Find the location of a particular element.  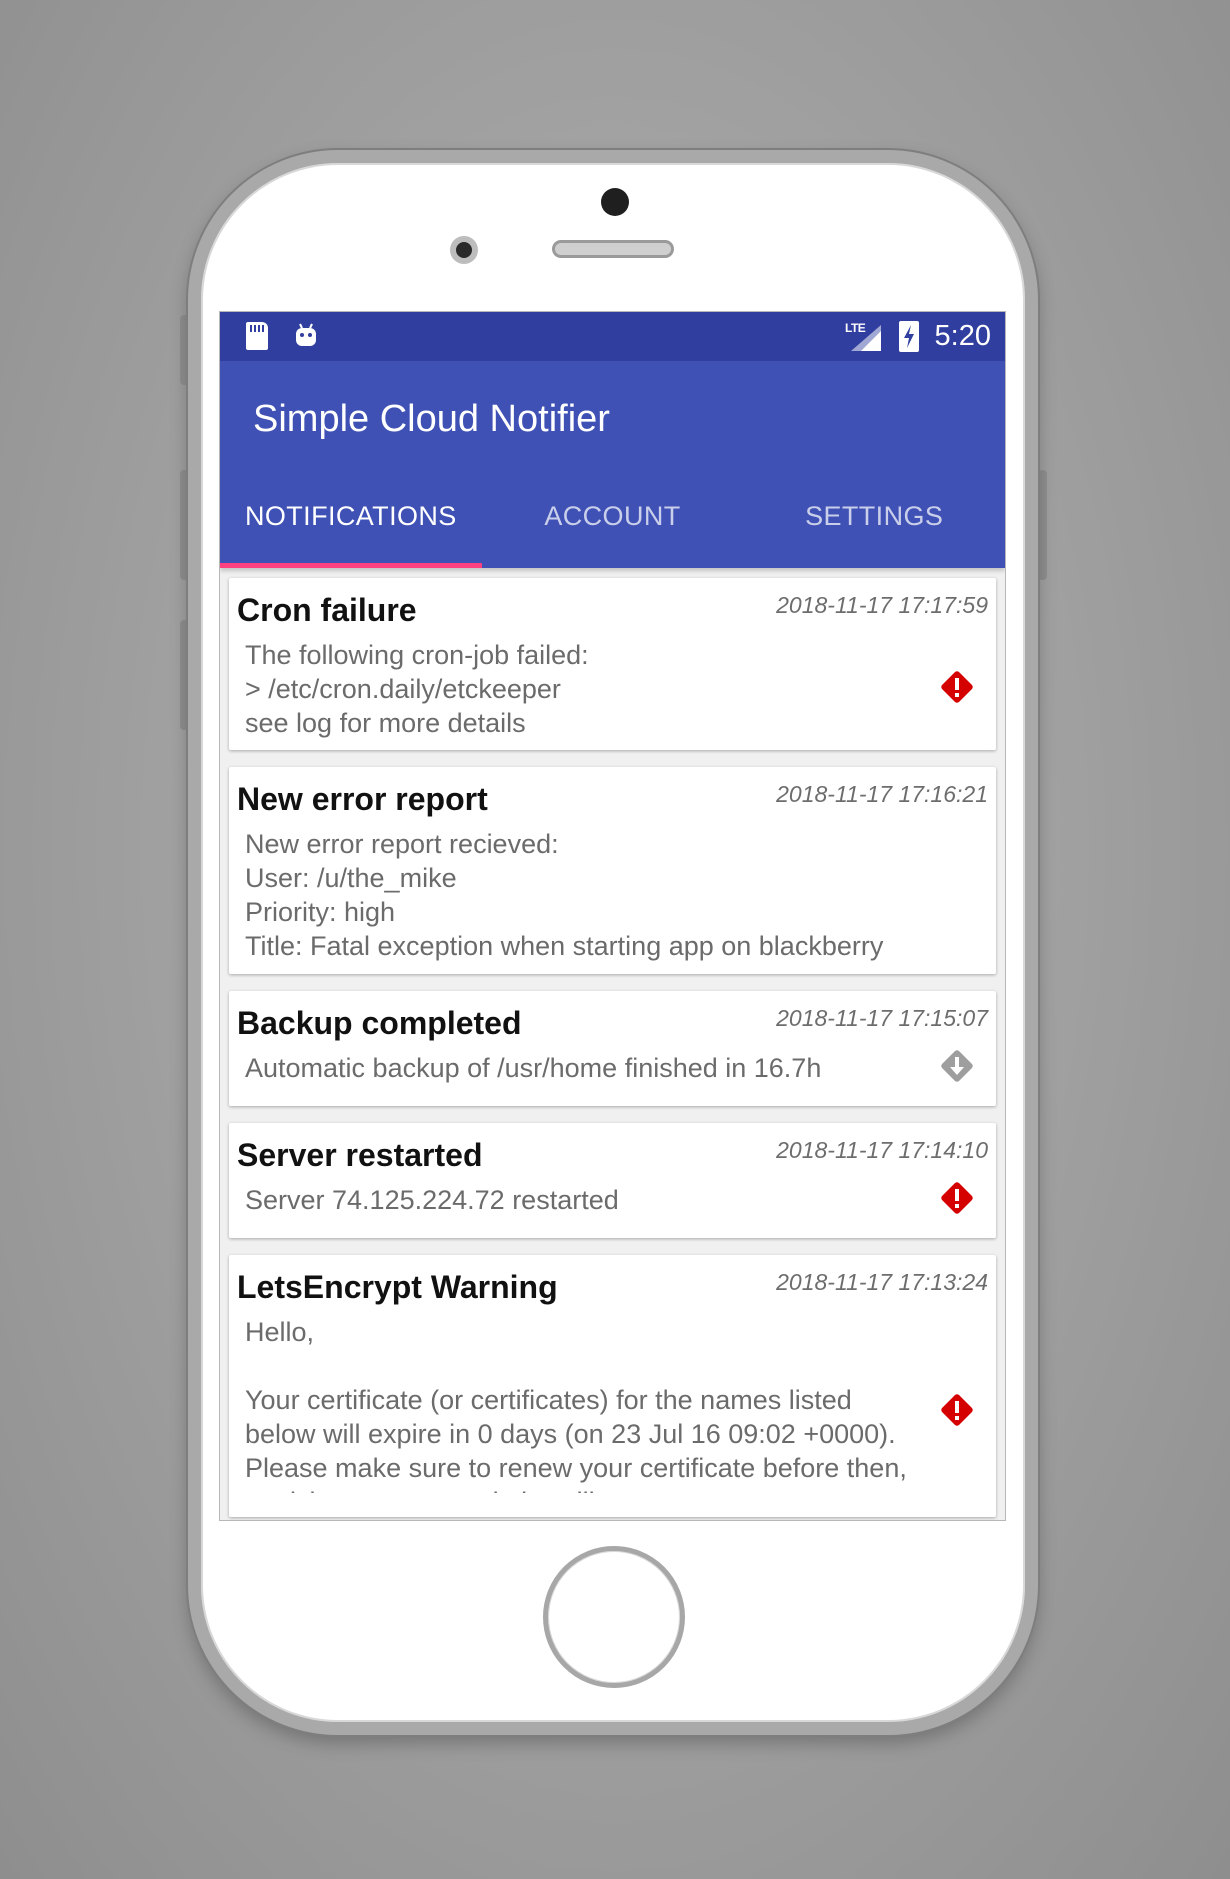

tab-bar: NOTIFICATIONS ACCOUNT SETTINGS is located at coordinates (612, 522).